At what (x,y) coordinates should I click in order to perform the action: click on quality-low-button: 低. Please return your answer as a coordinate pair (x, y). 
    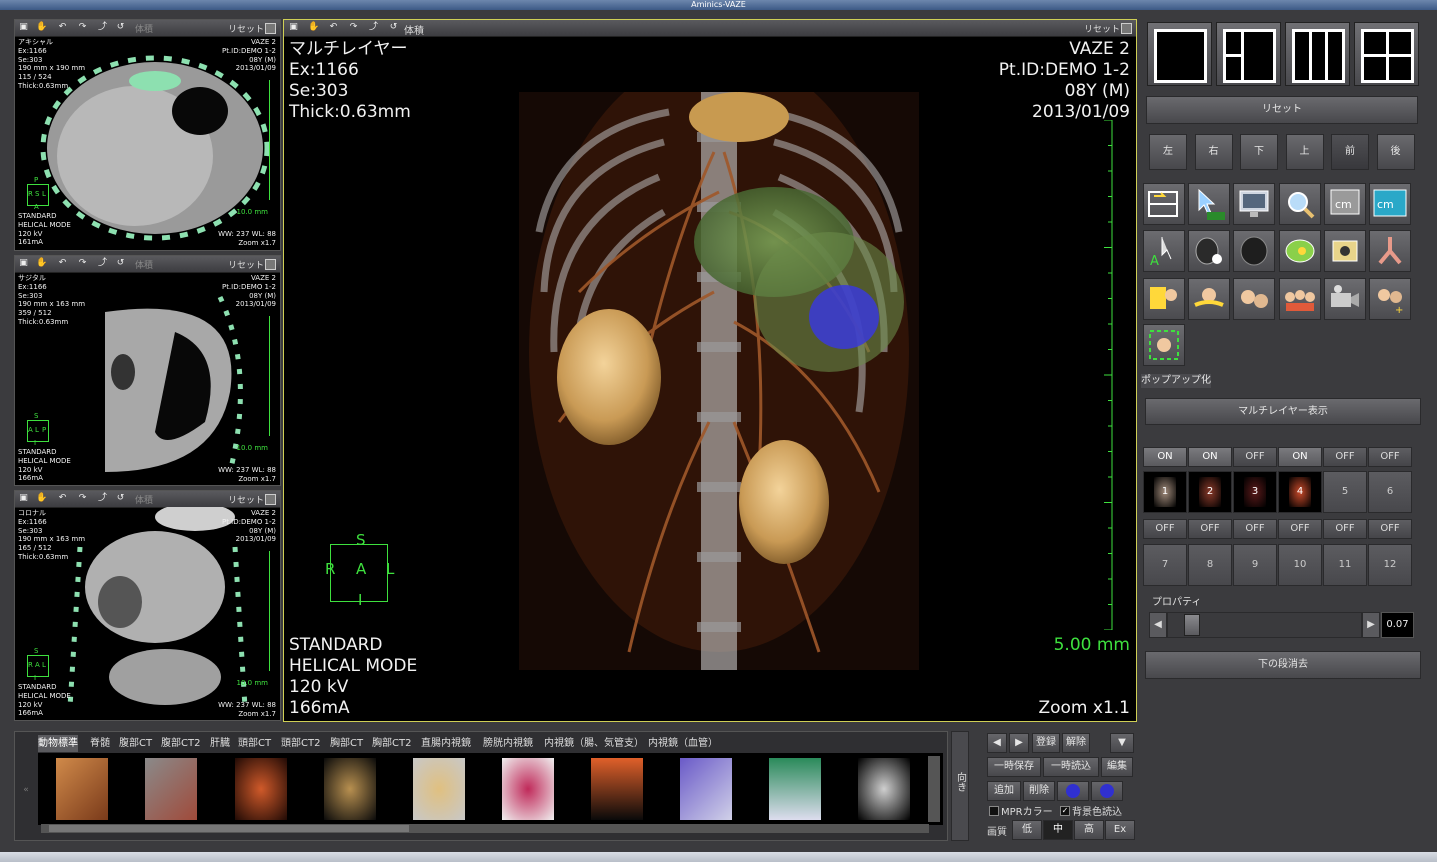
    Looking at the image, I should click on (1027, 830).